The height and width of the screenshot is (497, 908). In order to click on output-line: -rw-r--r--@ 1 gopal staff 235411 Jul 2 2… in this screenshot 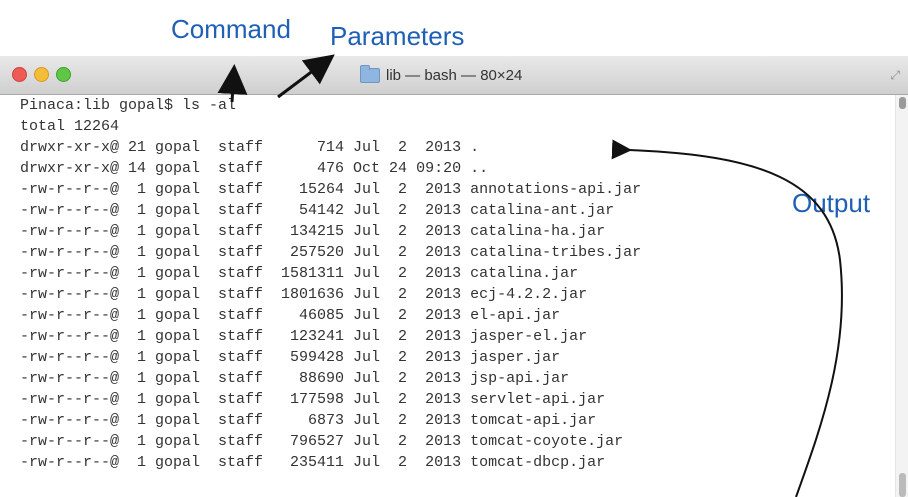, I will do `click(313, 462)`.